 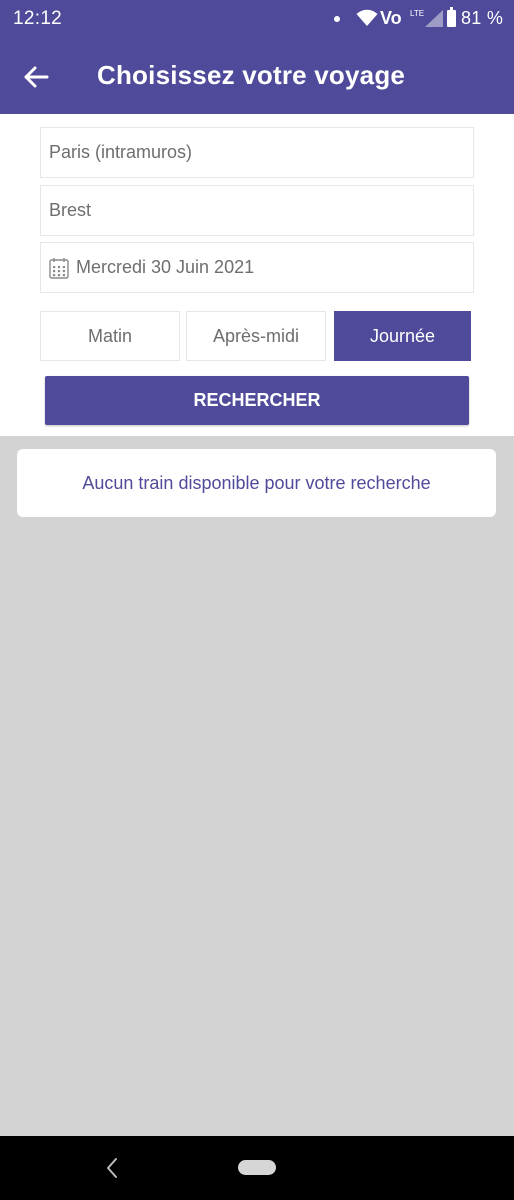 I want to click on segment-journee: Journée, so click(x=402, y=336).